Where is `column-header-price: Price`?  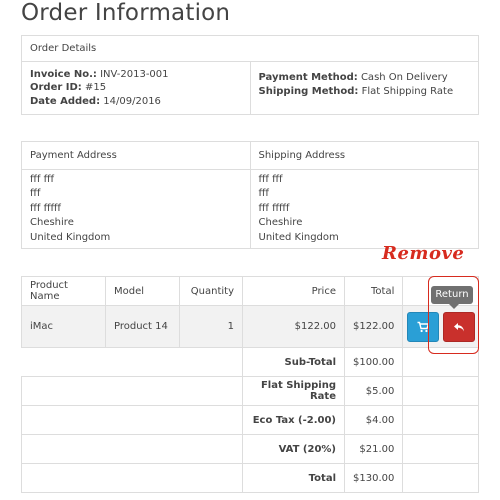 column-header-price: Price is located at coordinates (293, 291).